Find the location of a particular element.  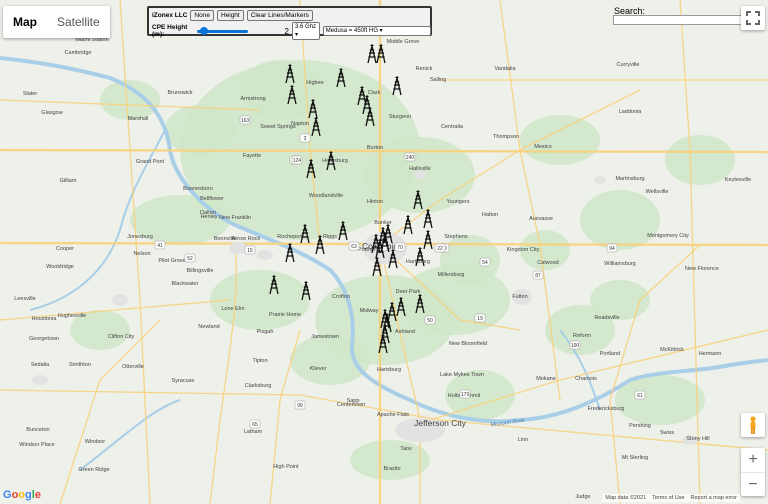

place-label: Woodlandville is located at coordinates (326, 196).